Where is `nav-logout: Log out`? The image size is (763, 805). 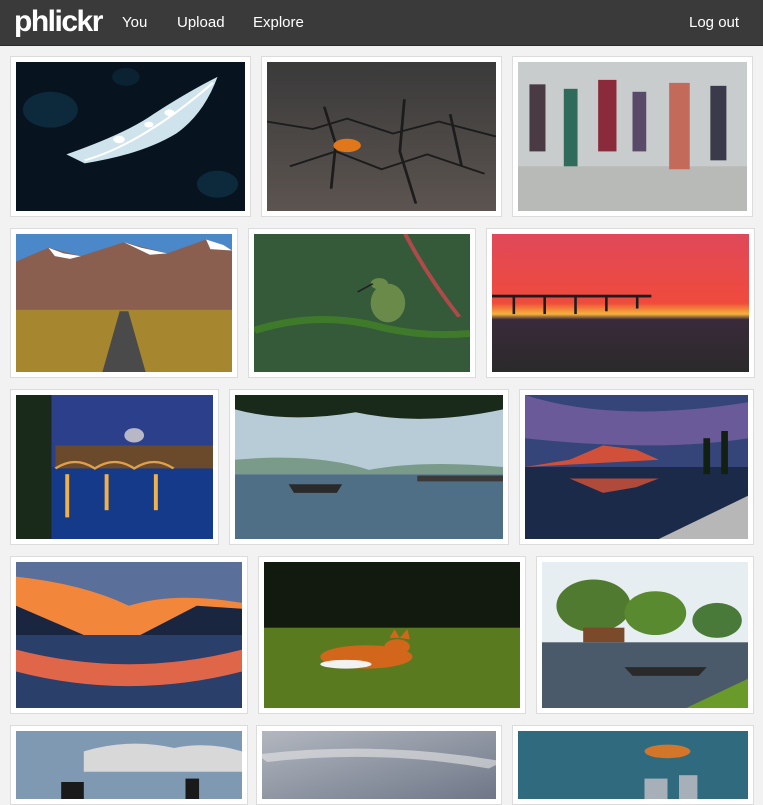 nav-logout: Log out is located at coordinates (714, 23).